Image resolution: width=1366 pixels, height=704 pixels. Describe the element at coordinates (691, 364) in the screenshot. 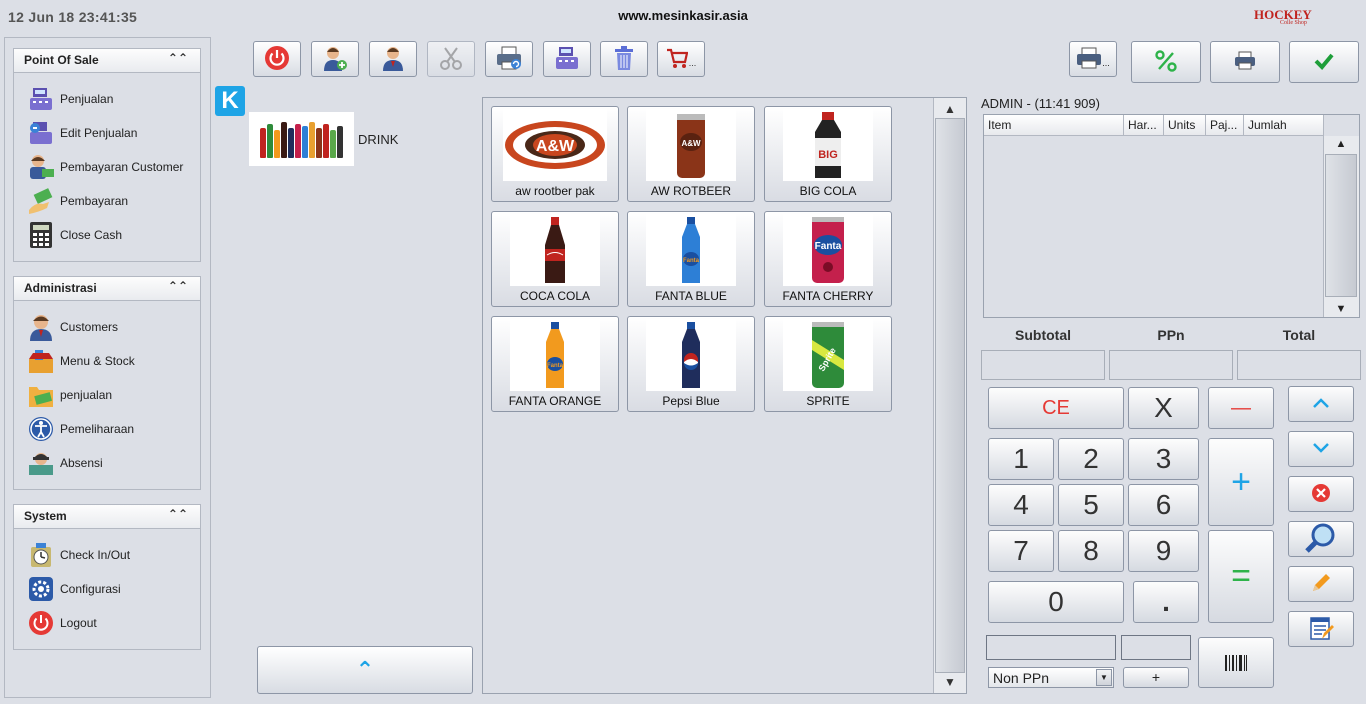

I see `product-card: Pepsi Blue` at that location.